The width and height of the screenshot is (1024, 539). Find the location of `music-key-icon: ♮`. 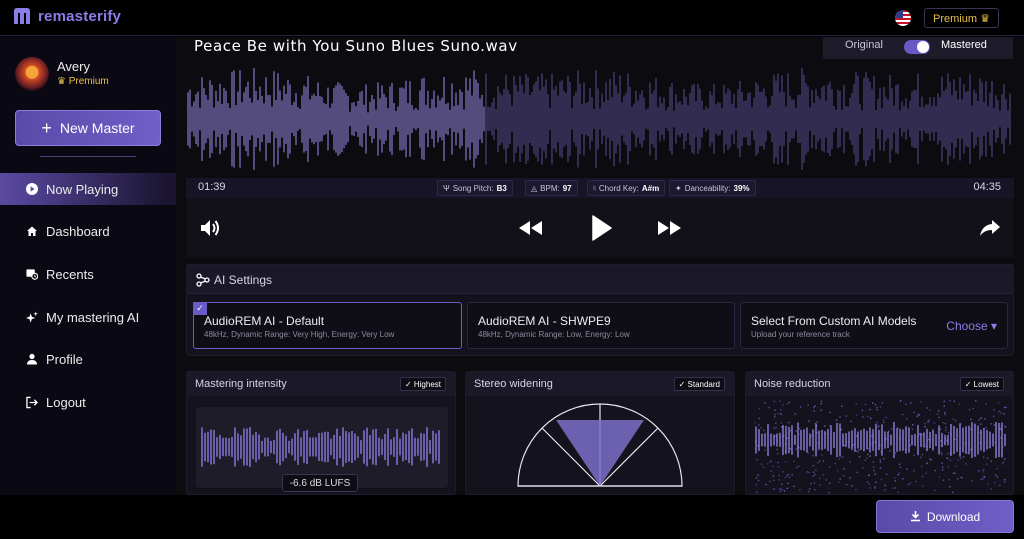

music-key-icon: ♮ is located at coordinates (594, 188).